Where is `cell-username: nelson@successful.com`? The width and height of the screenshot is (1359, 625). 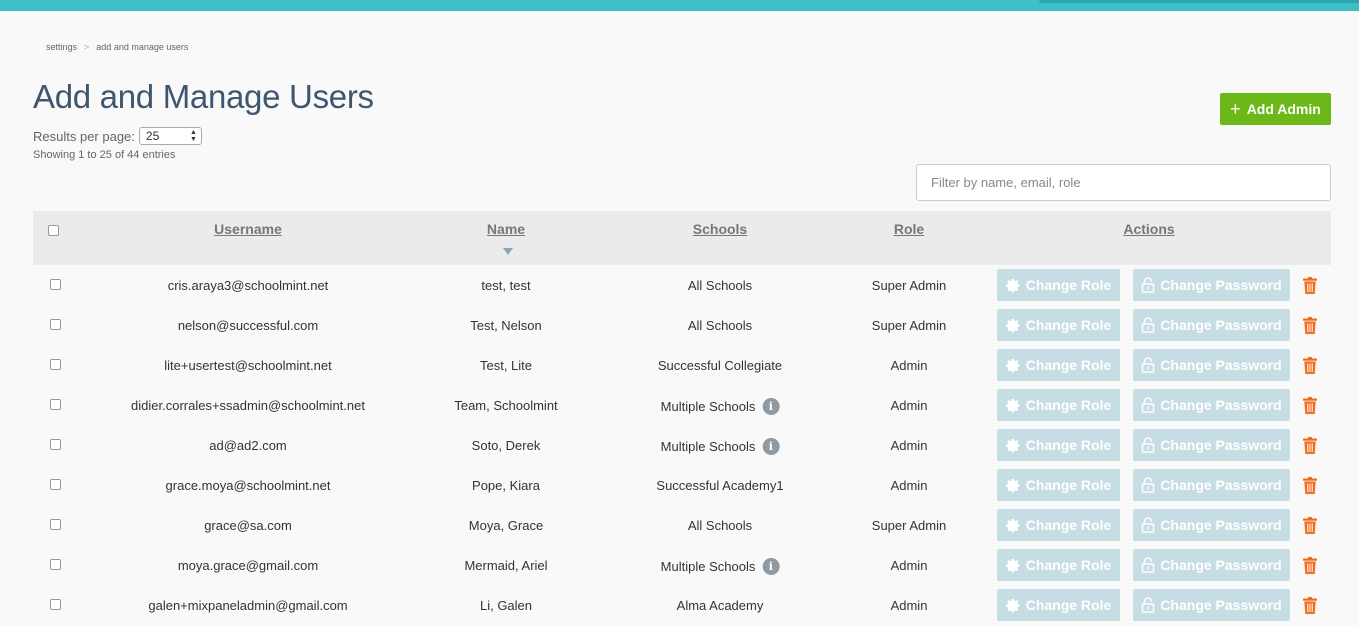
cell-username: nelson@successful.com is located at coordinates (248, 325).